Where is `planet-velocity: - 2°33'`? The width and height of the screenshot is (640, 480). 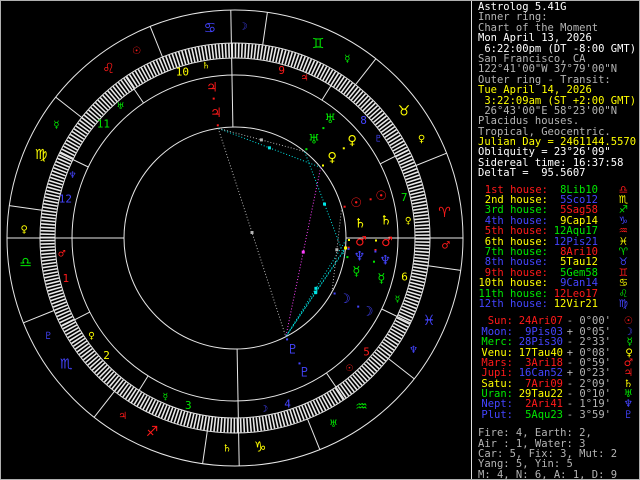
planet-velocity: - 2°33' is located at coordinates (588, 342).